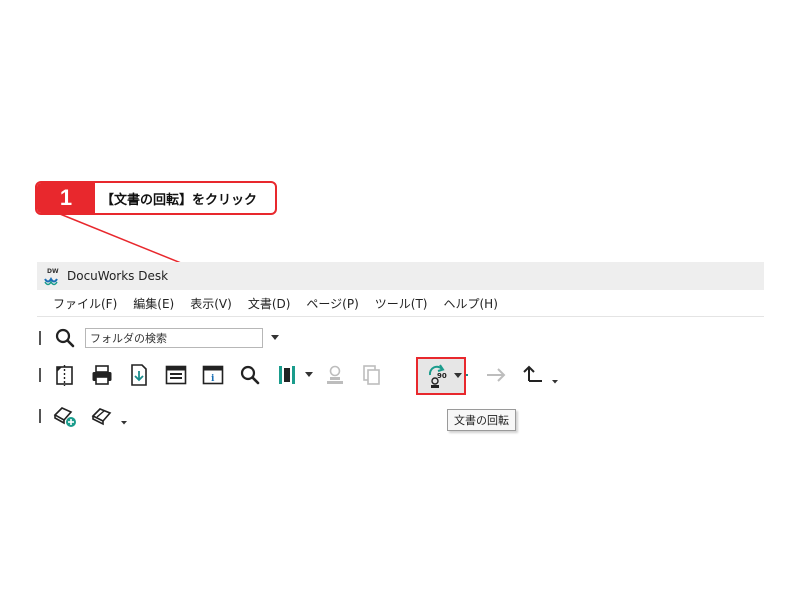  Describe the element at coordinates (53, 271) in the screenshot. I see `logo-text: DW` at that location.